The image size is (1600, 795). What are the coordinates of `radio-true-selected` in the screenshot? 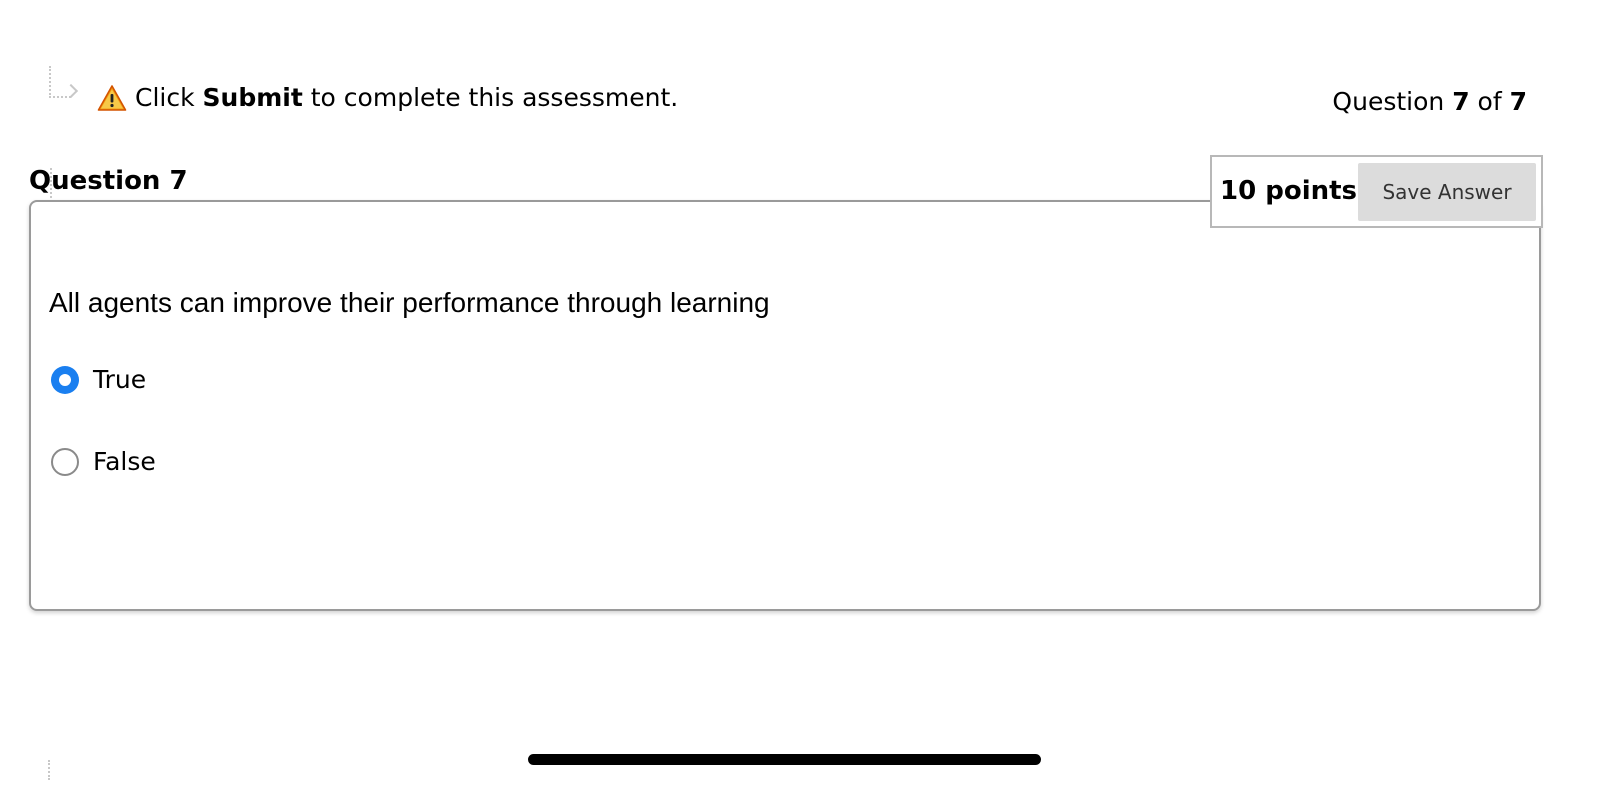 It's located at (65, 380).